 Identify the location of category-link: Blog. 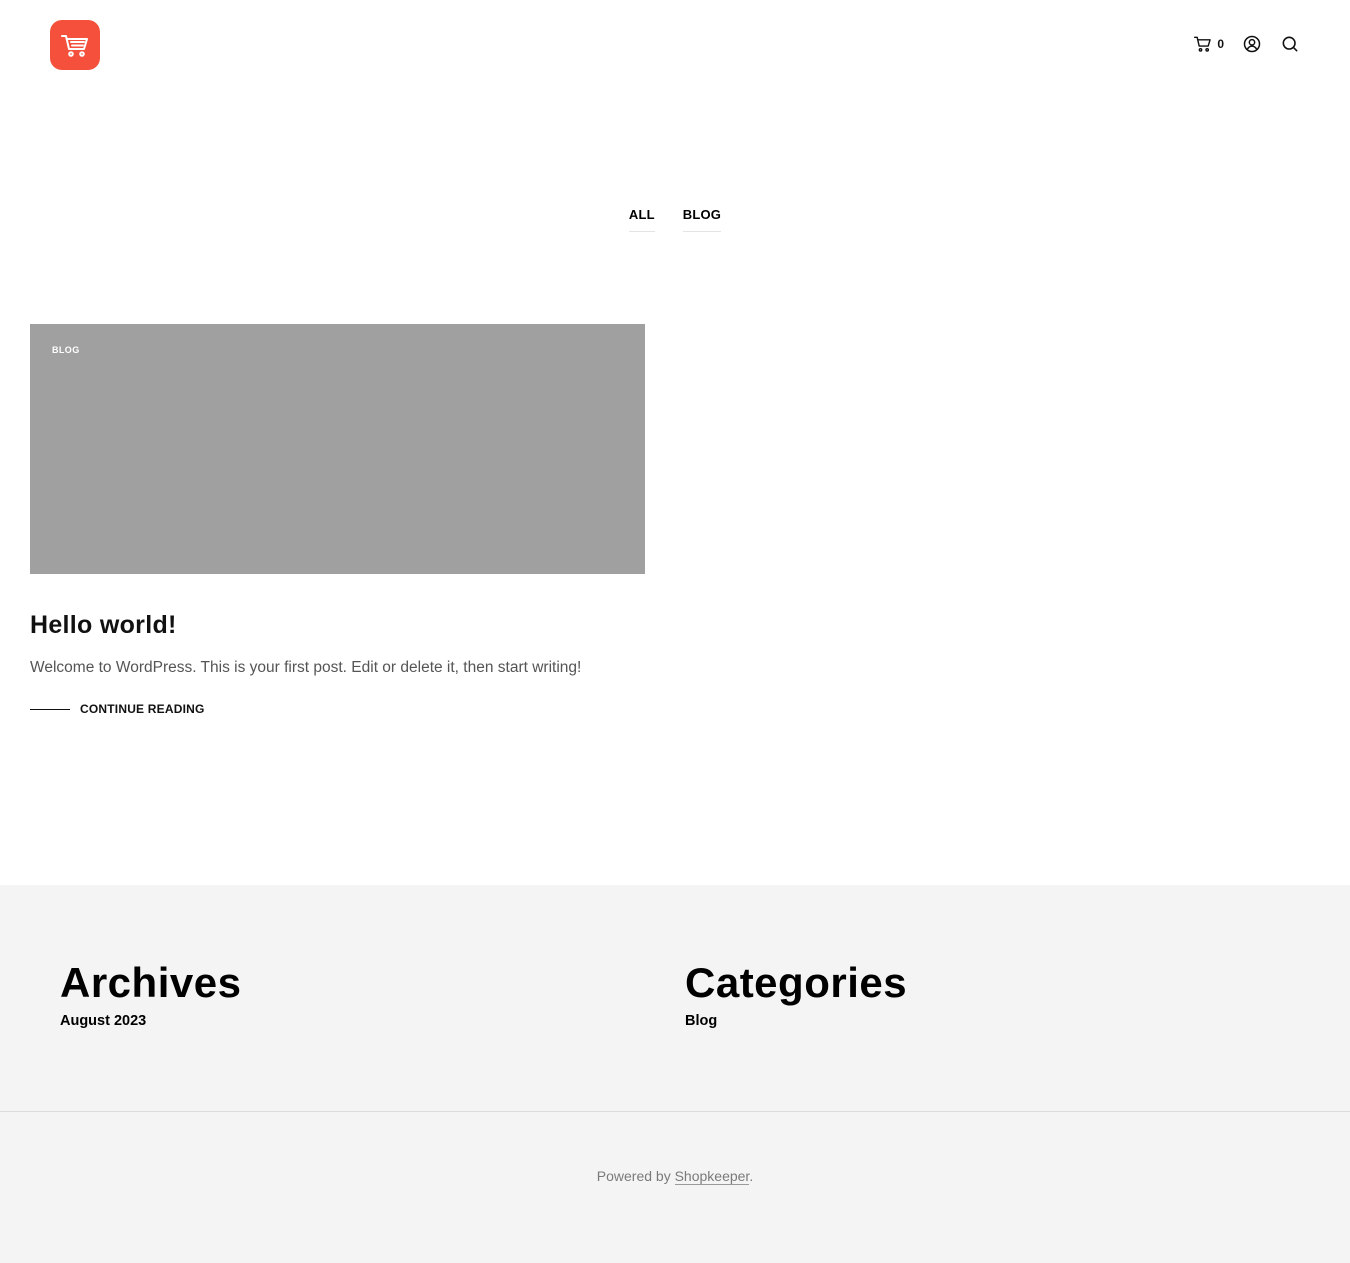
(796, 1021).